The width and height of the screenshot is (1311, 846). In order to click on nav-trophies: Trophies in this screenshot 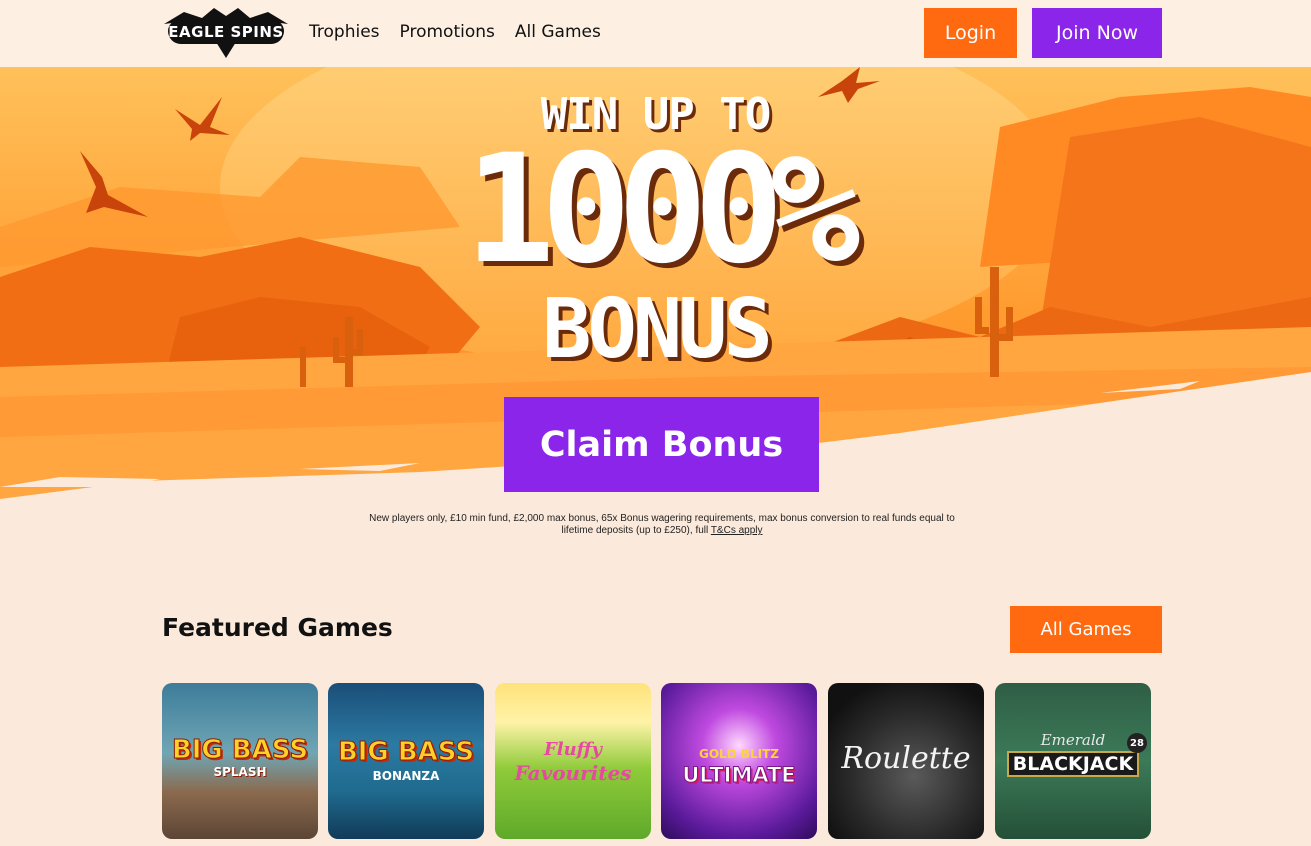, I will do `click(344, 32)`.